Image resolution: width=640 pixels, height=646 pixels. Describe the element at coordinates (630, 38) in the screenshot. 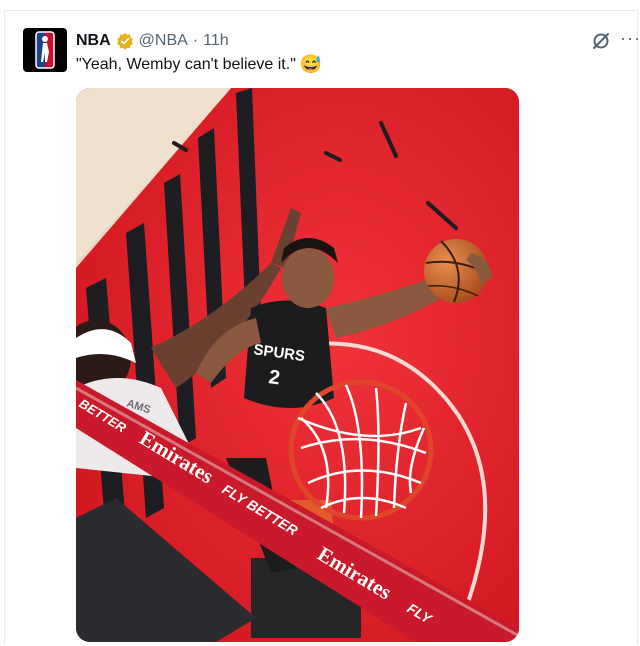

I see `more-options-icon: ···` at that location.